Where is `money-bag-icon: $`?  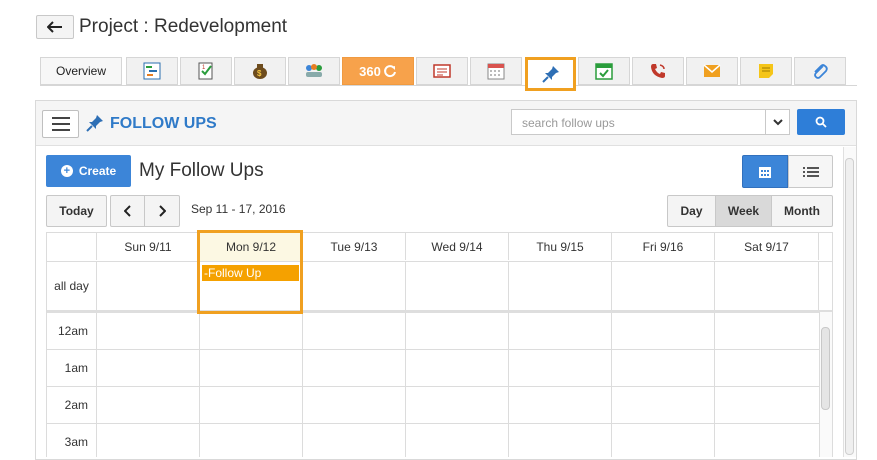
money-bag-icon: $ is located at coordinates (260, 71).